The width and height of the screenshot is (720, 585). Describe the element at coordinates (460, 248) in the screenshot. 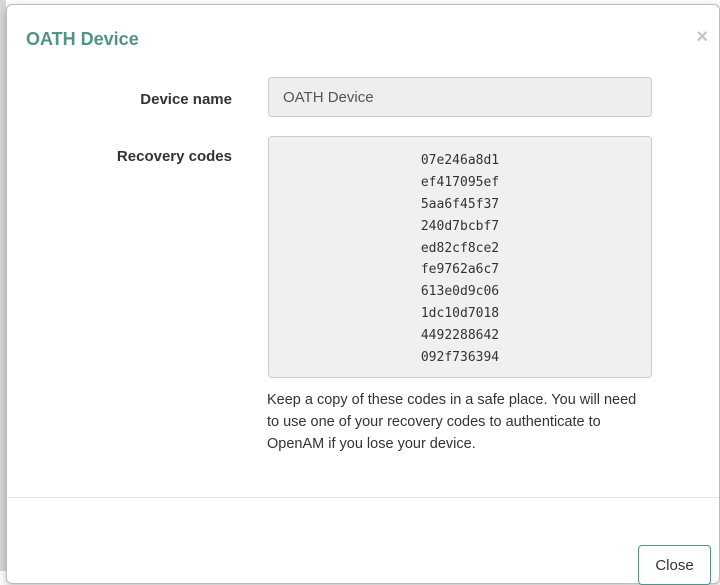

I see `recovery-code: ed82cf8ce2` at that location.